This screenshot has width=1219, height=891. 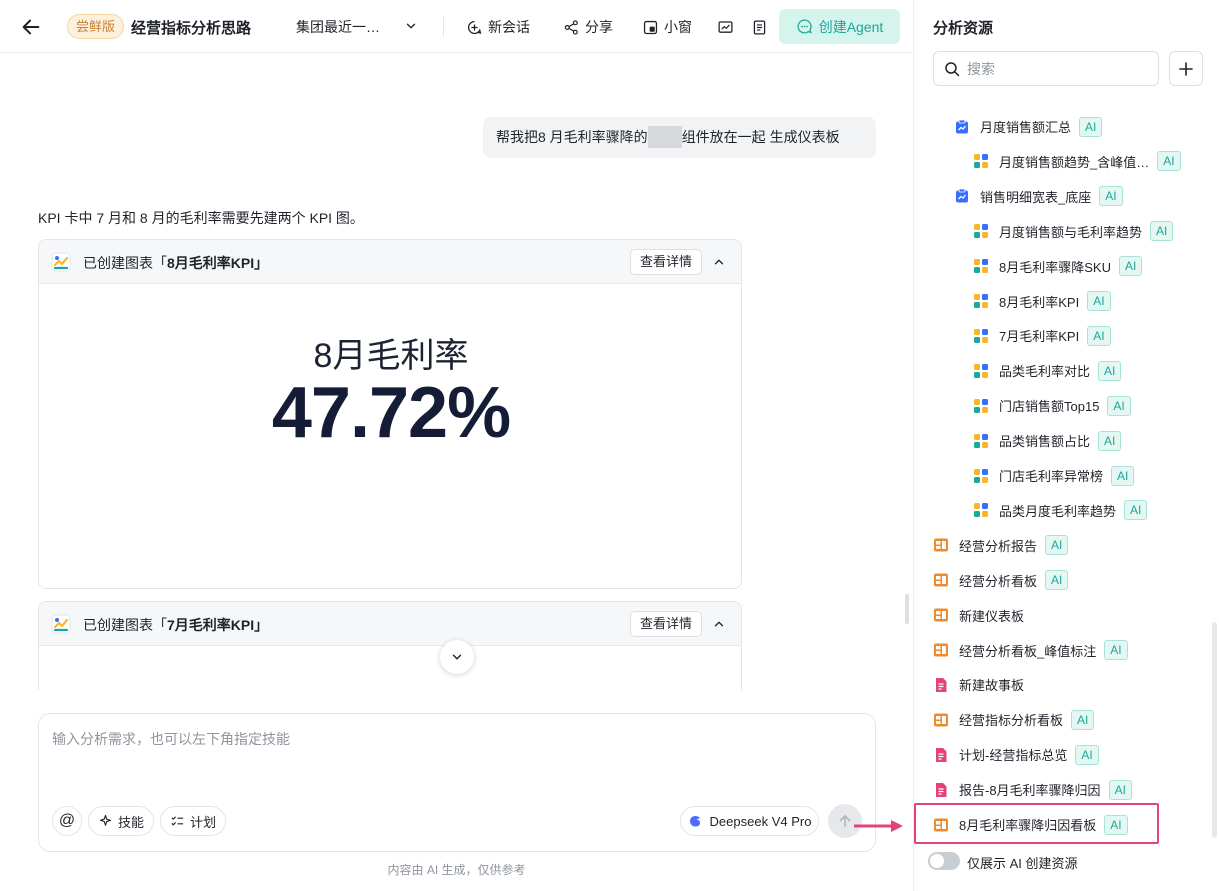 I want to click on resource-item-label: 计划-经营指标总览, so click(x=1013, y=756).